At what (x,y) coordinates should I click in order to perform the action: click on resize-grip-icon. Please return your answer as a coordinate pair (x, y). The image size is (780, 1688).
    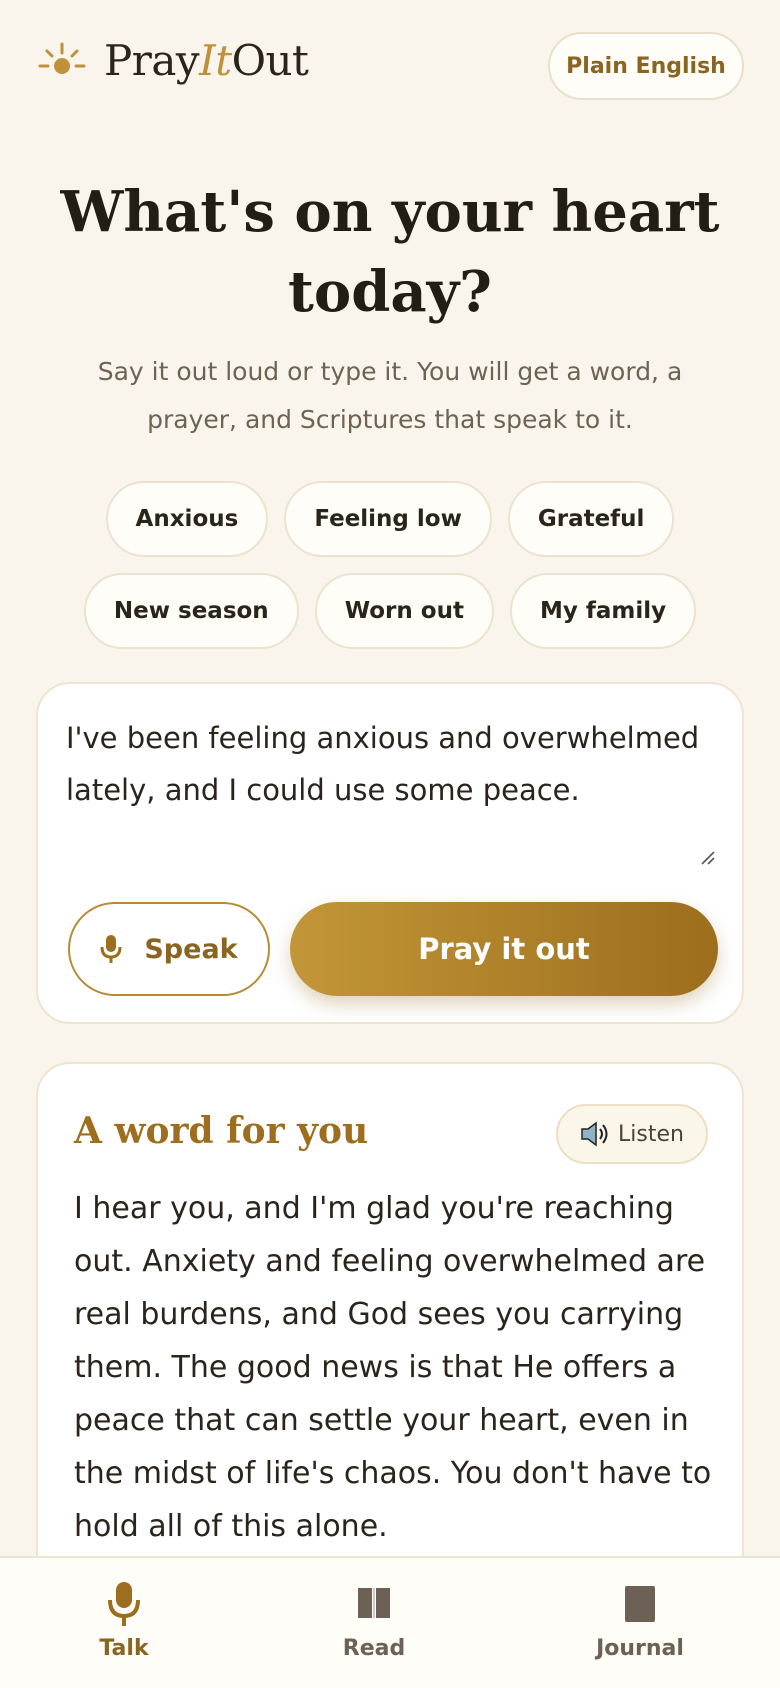
    Looking at the image, I should click on (707, 857).